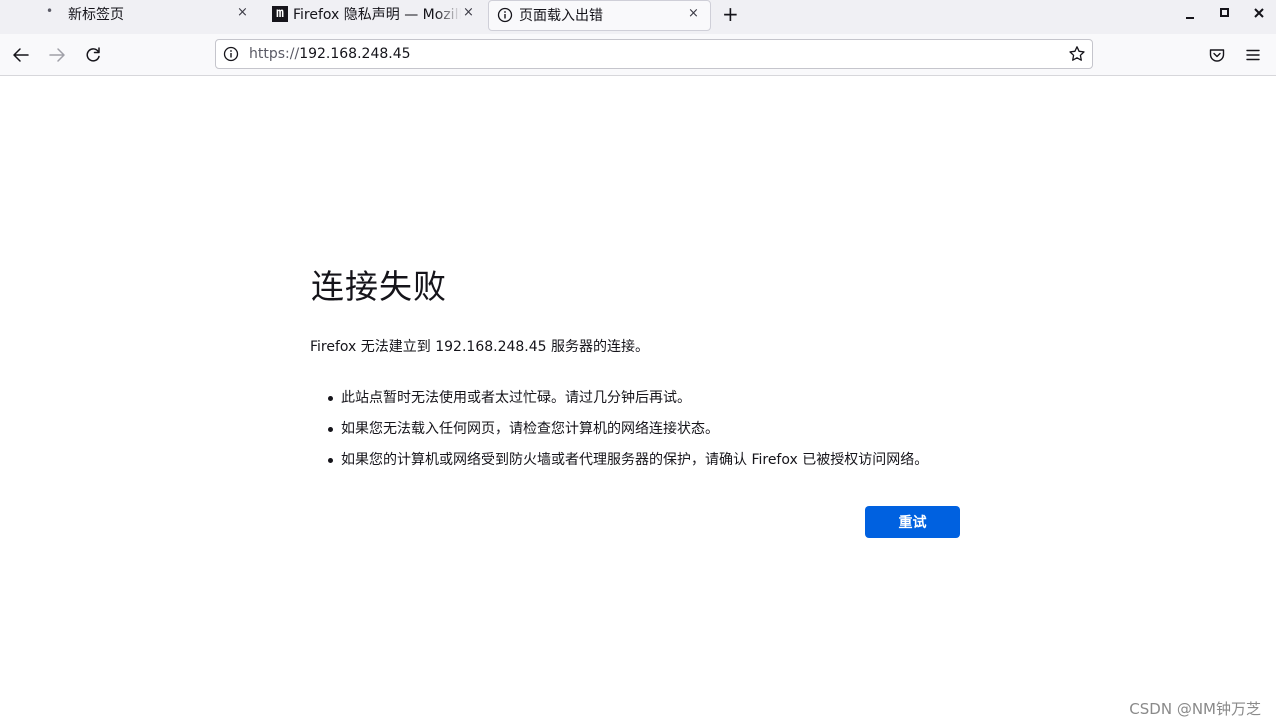  What do you see at coordinates (377, 15) in the screenshot?
I see `tab-title: Firefox 隐私声明 — Mozilla` at bounding box center [377, 15].